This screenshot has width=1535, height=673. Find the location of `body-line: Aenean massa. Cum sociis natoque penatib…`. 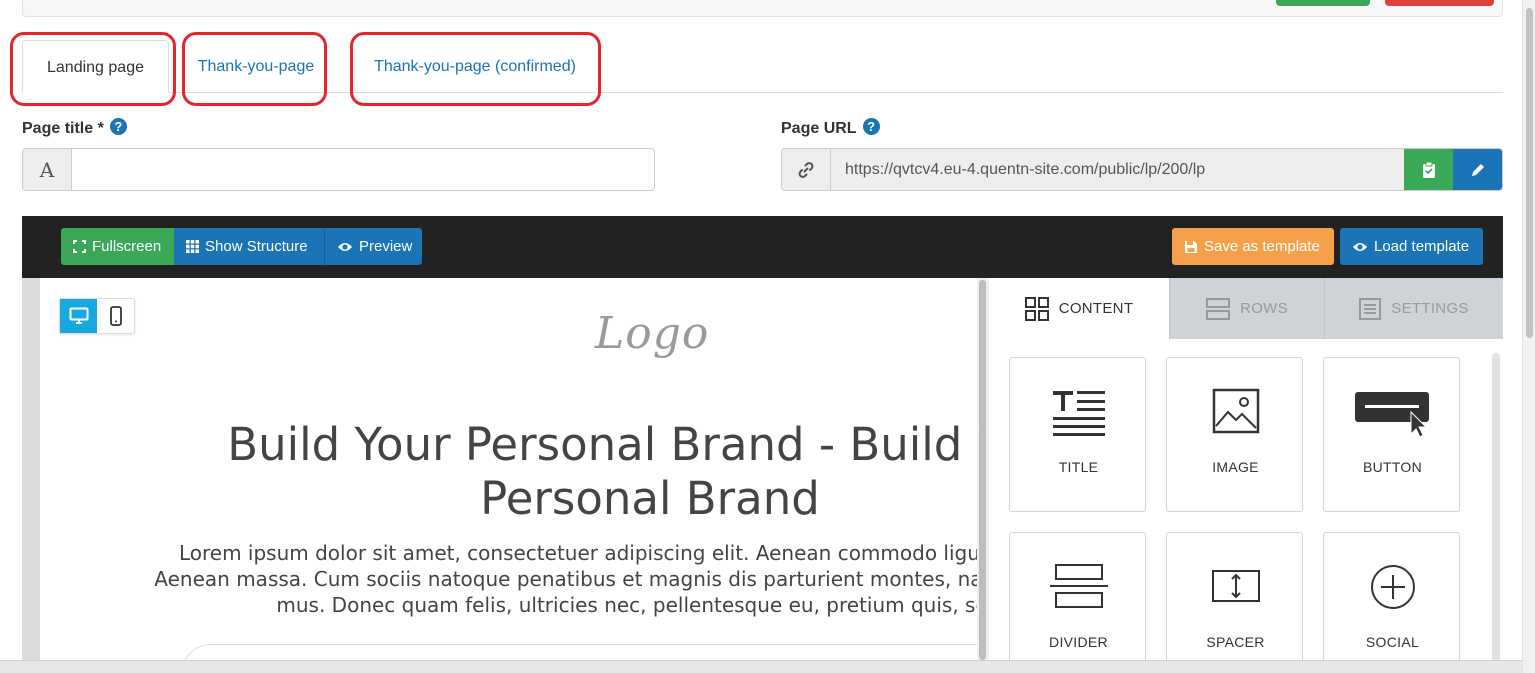

body-line: Aenean massa. Cum sociis natoque penatib… is located at coordinates (565, 579).